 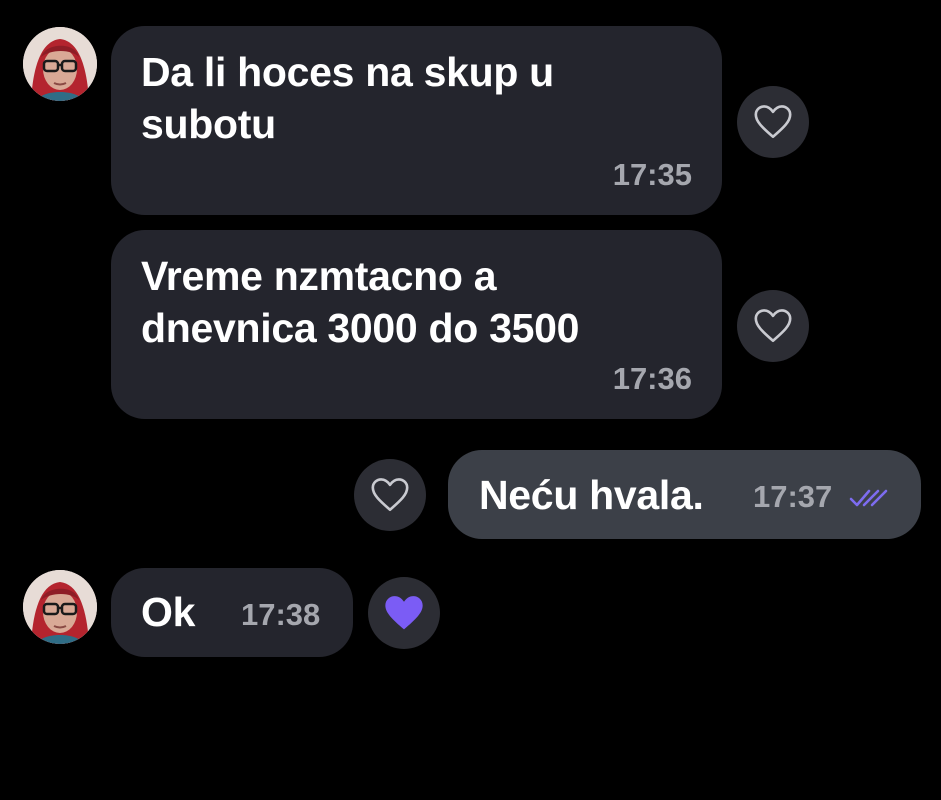 I want to click on liked-heart-button, so click(x=404, y=613).